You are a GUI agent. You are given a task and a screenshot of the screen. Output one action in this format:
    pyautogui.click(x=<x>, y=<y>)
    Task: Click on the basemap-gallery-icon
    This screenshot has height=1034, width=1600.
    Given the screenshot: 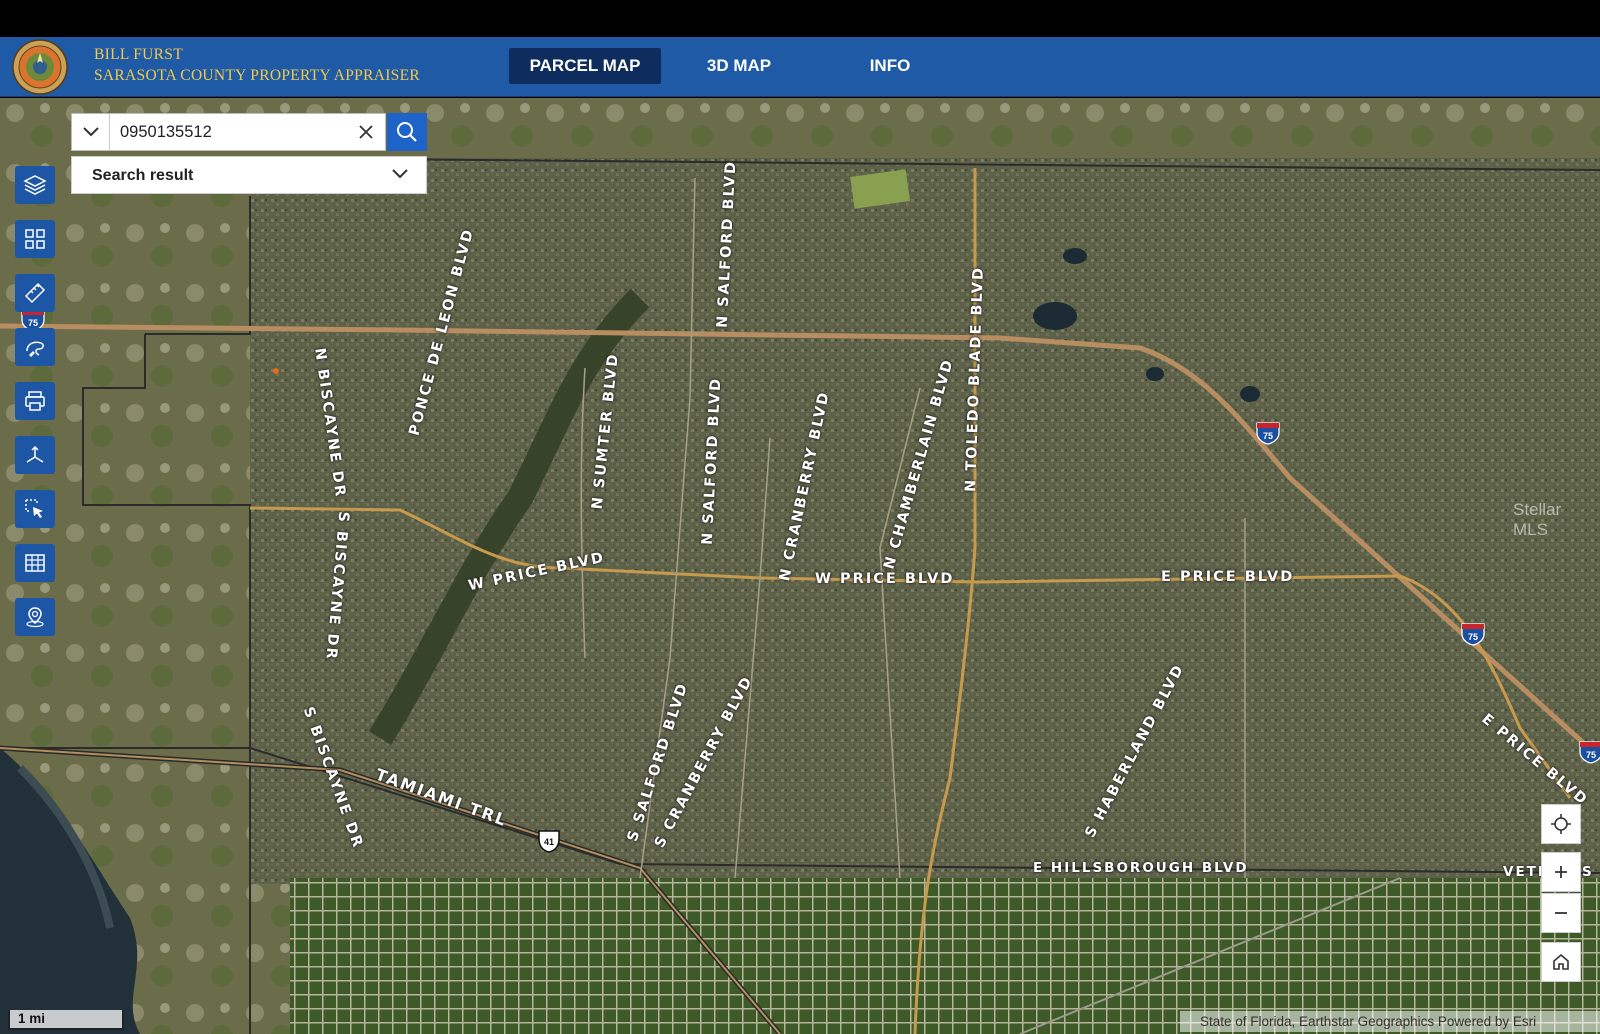 What is the action you would take?
    pyautogui.click(x=35, y=239)
    